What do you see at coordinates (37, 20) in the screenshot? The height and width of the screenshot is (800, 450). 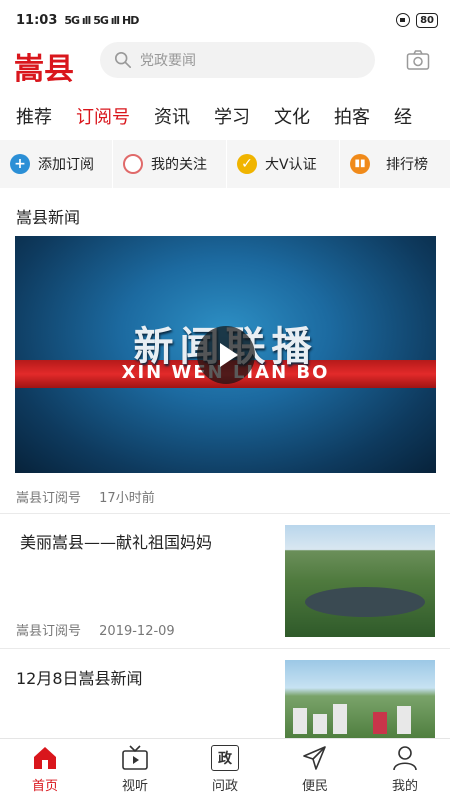 I see `status-time: 11:03` at bounding box center [37, 20].